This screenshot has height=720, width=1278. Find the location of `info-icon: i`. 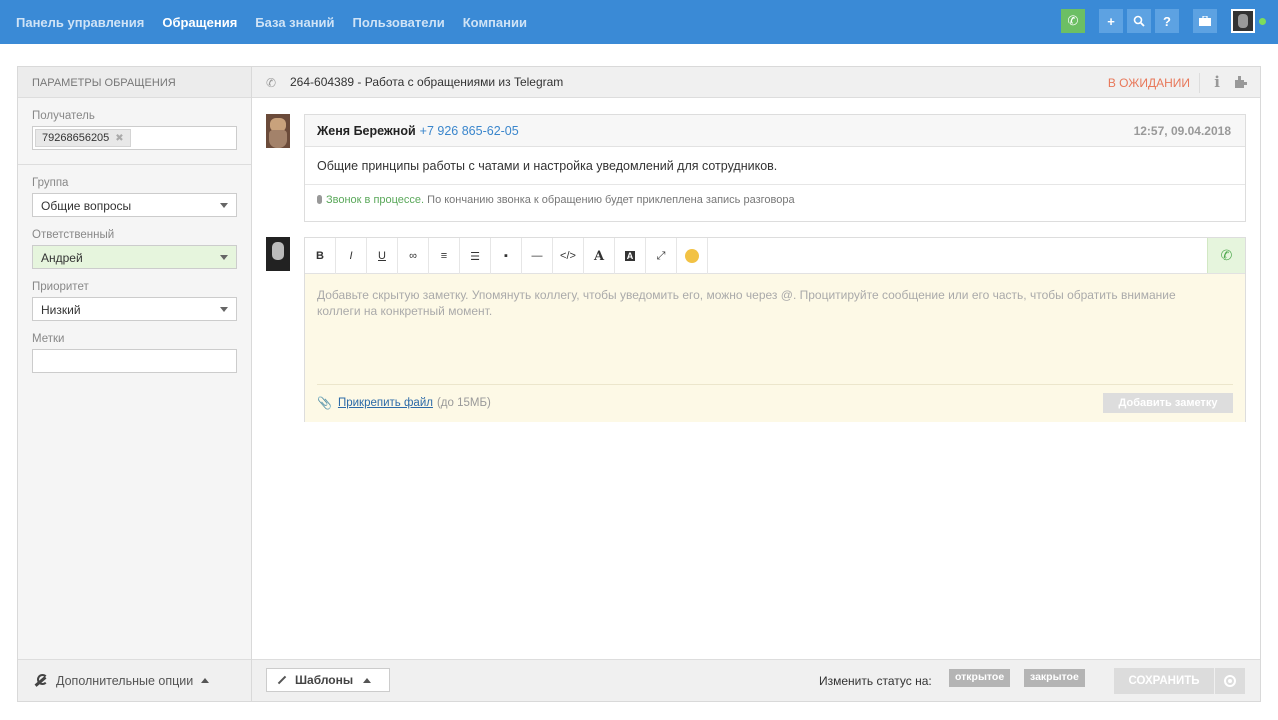

info-icon: i is located at coordinates (1217, 82).